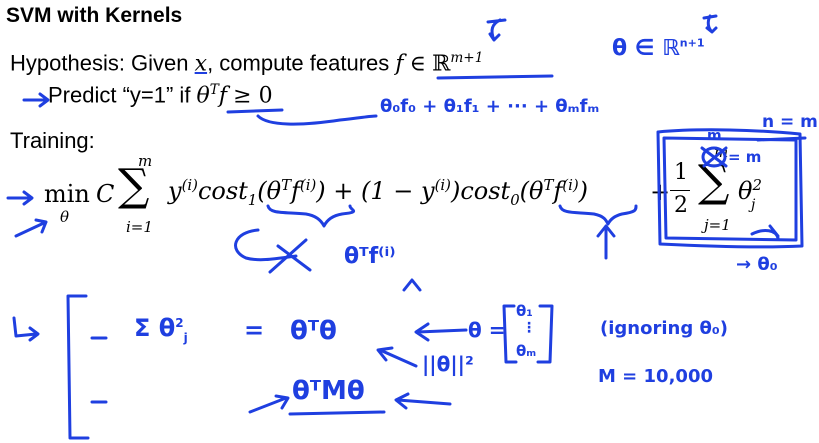 The height and width of the screenshot is (443, 819). Describe the element at coordinates (606, 242) in the screenshot. I see `up-arrow` at that location.